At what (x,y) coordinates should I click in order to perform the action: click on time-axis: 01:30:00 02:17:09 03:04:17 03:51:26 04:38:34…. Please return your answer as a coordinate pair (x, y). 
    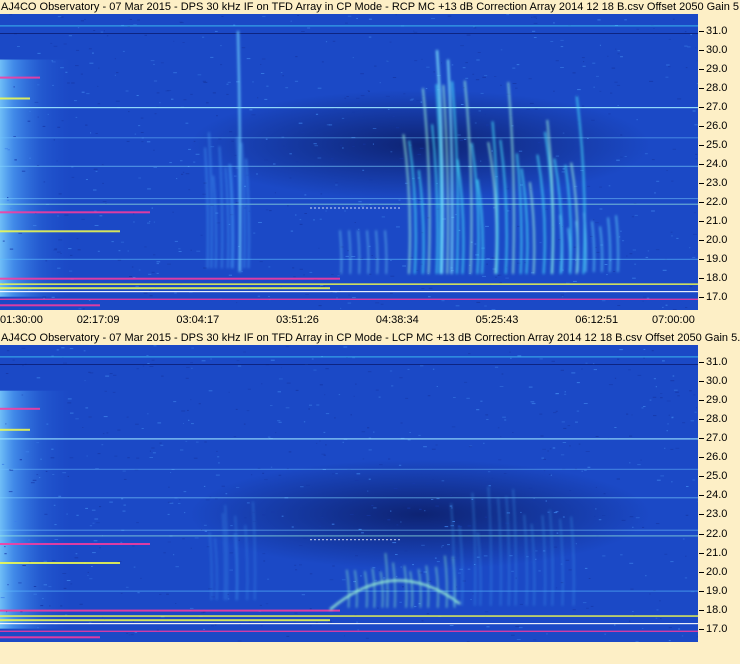
    Looking at the image, I should click on (370, 319).